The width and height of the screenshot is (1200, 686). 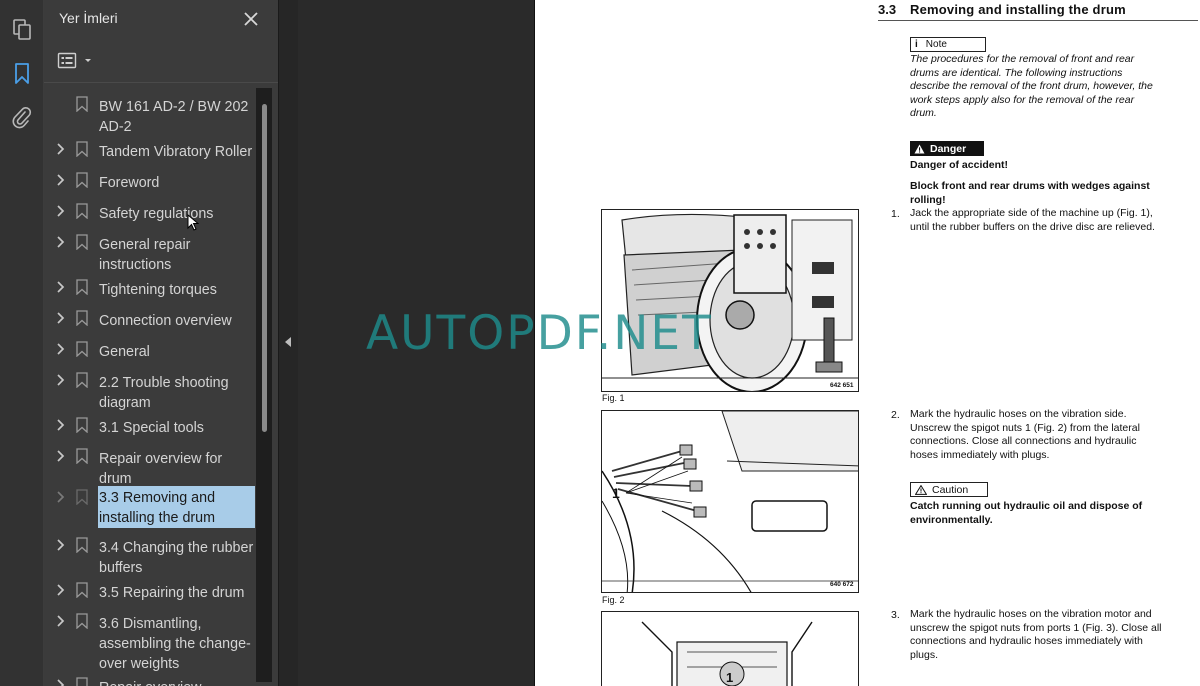 I want to click on section-number: 3.3, so click(x=887, y=9).